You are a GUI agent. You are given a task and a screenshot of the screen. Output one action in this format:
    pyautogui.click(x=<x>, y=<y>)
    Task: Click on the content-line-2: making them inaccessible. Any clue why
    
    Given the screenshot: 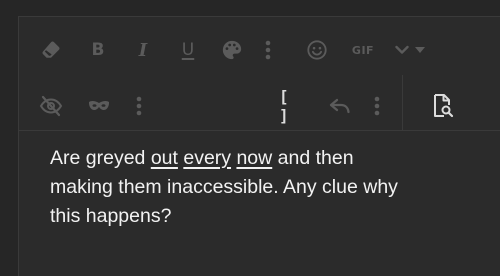 What is the action you would take?
    pyautogui.click(x=224, y=187)
    